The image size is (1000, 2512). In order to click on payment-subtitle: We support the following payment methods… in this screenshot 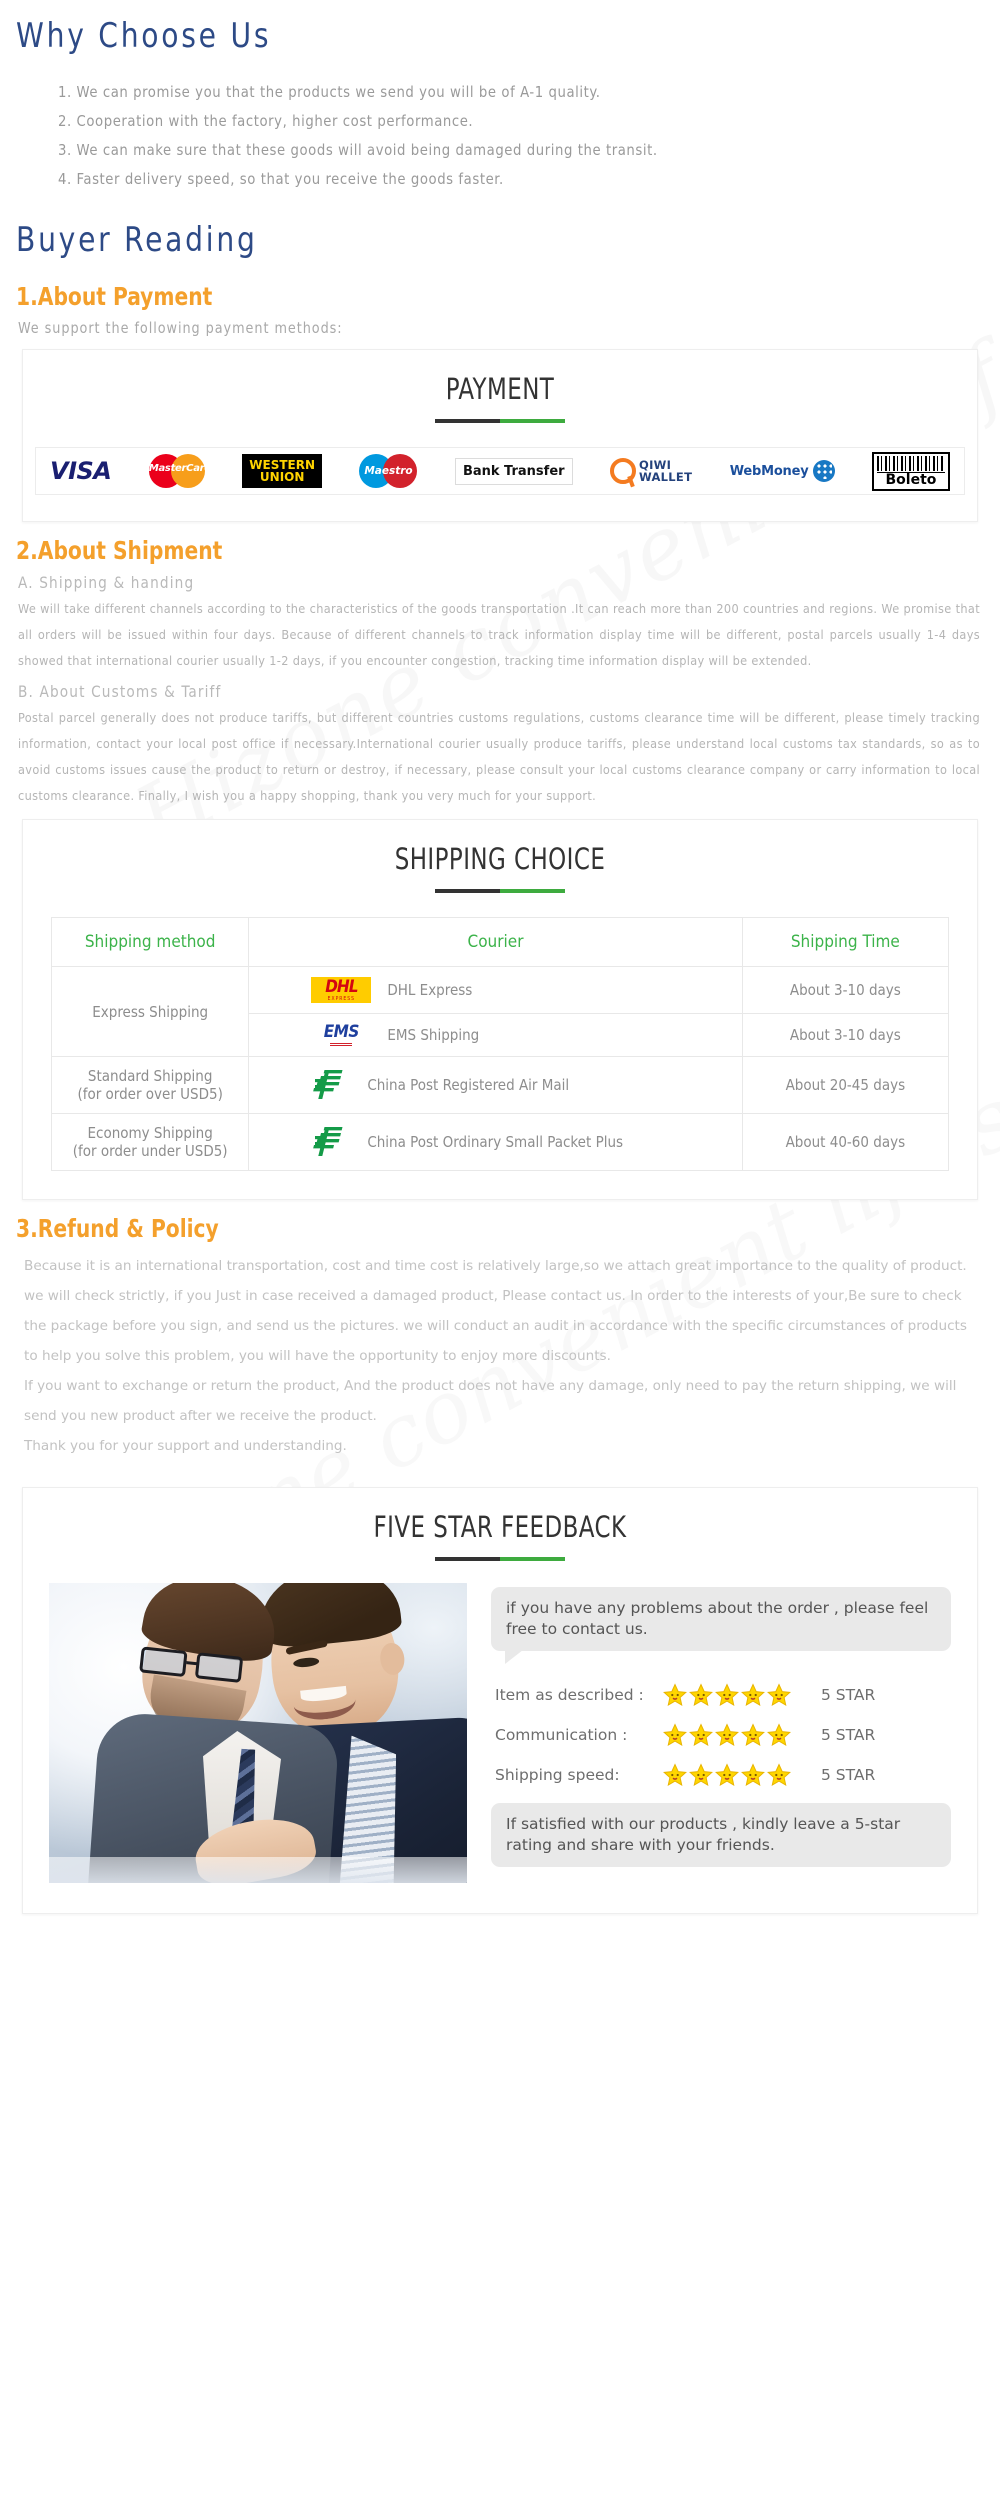, I will do `click(180, 328)`.